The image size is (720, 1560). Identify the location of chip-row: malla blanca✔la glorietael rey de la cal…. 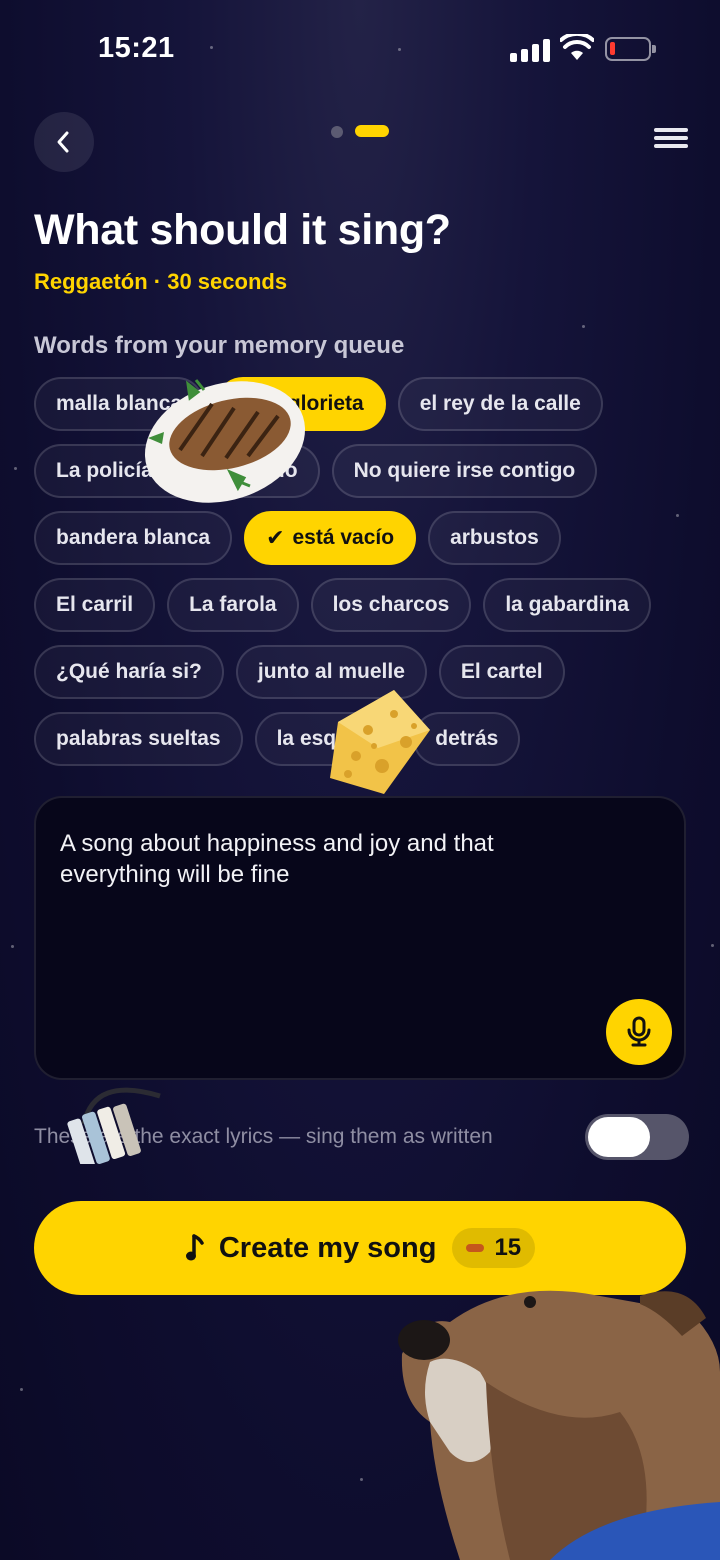
(364, 404).